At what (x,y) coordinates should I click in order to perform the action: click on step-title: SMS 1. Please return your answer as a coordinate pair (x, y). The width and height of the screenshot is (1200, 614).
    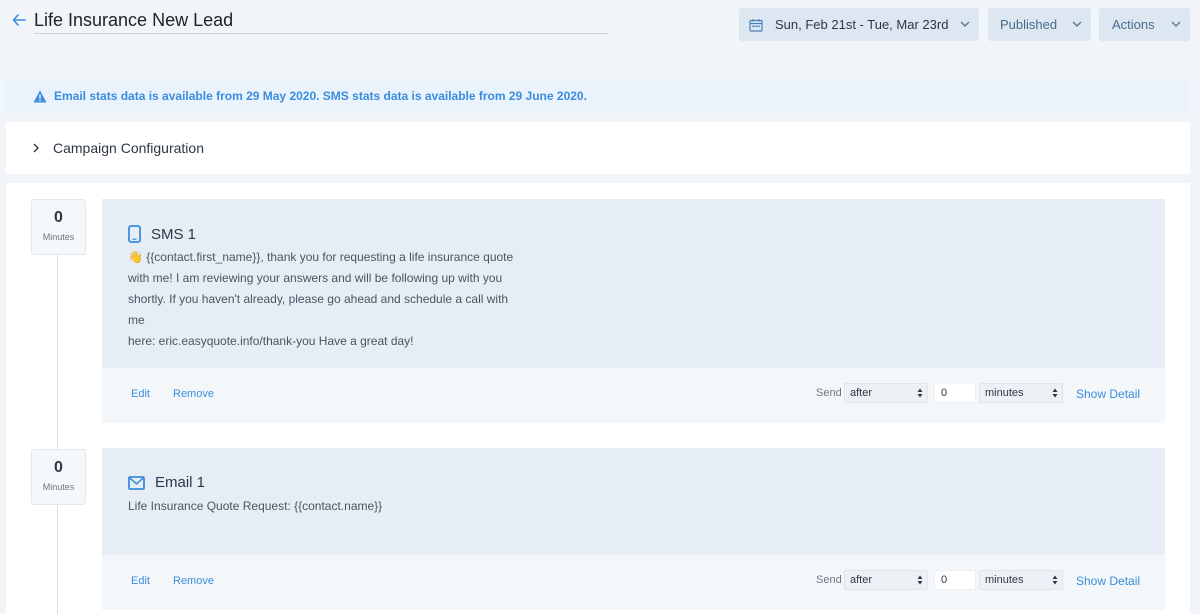
    Looking at the image, I should click on (174, 234).